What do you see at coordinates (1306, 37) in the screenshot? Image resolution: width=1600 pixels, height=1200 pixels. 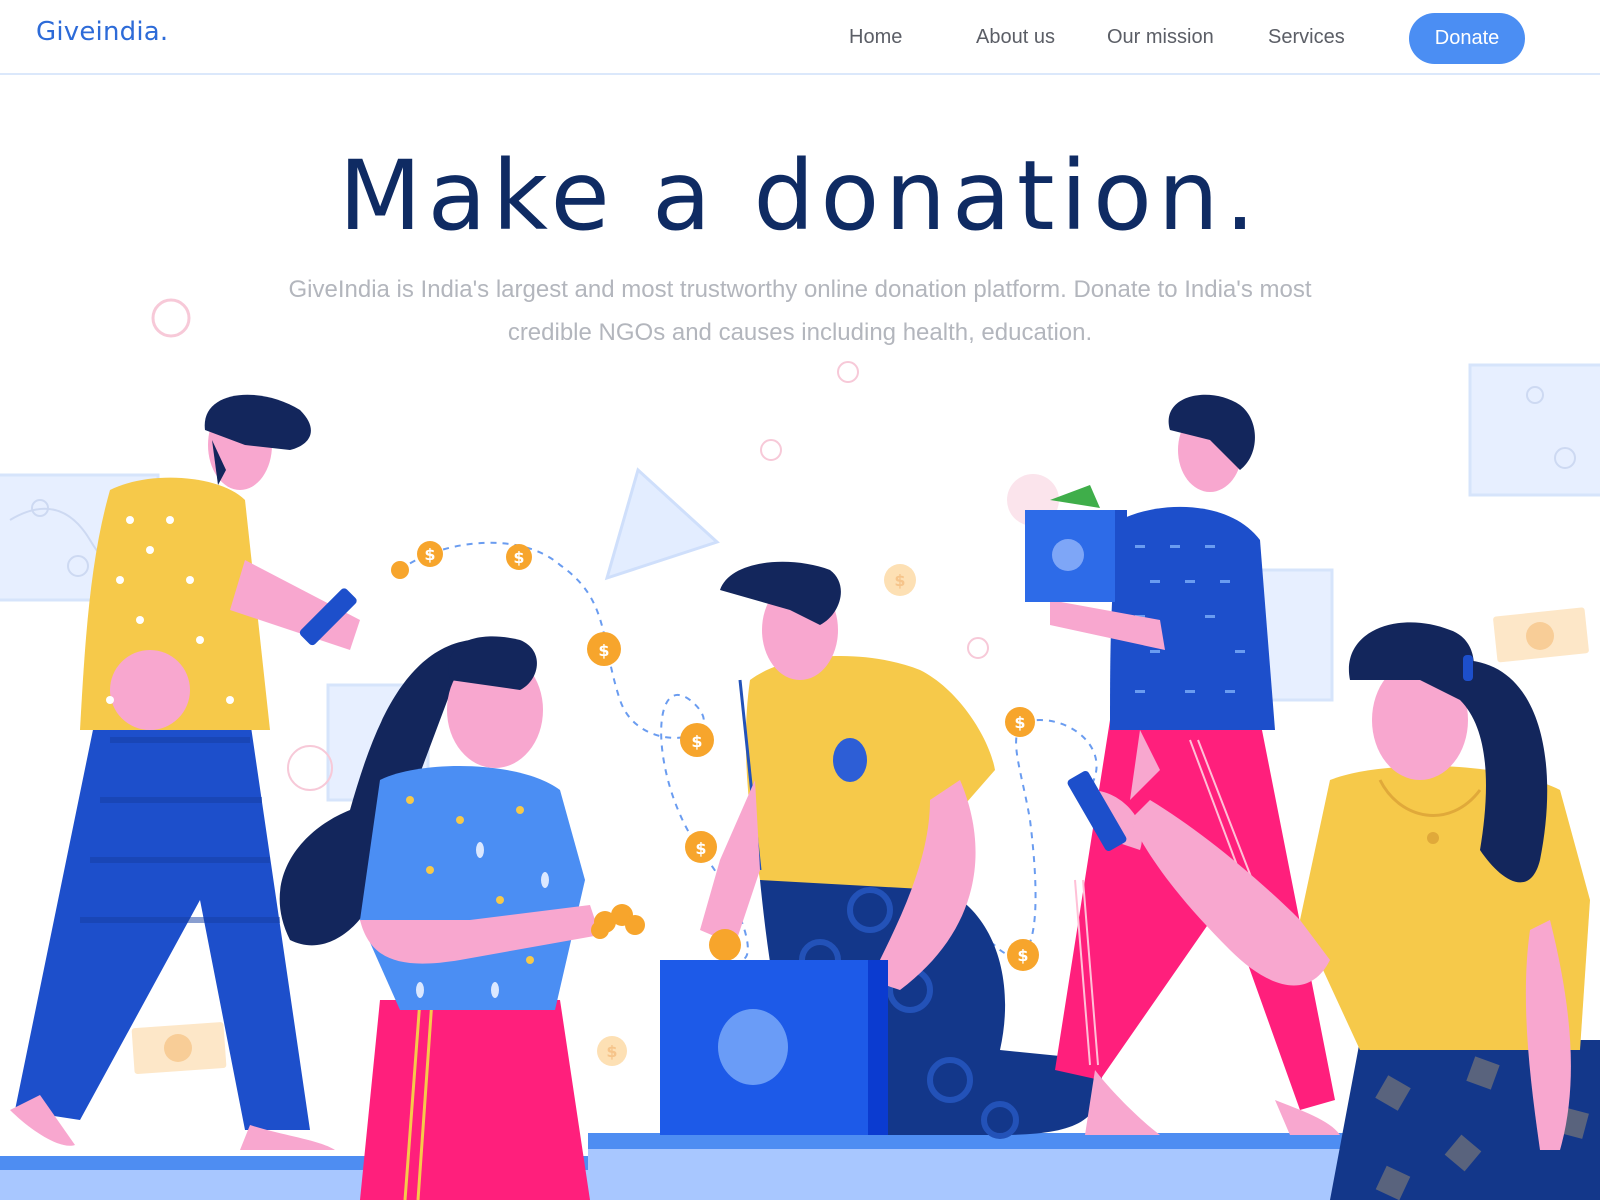 I see `nav-services: Services` at bounding box center [1306, 37].